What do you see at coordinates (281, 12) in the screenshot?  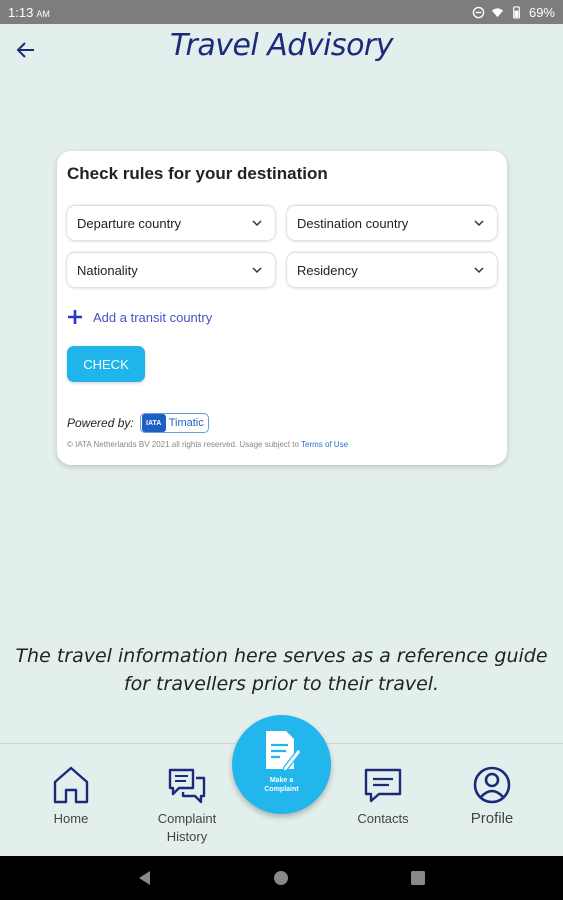 I see `status-bar: 1:13 AM 69%` at bounding box center [281, 12].